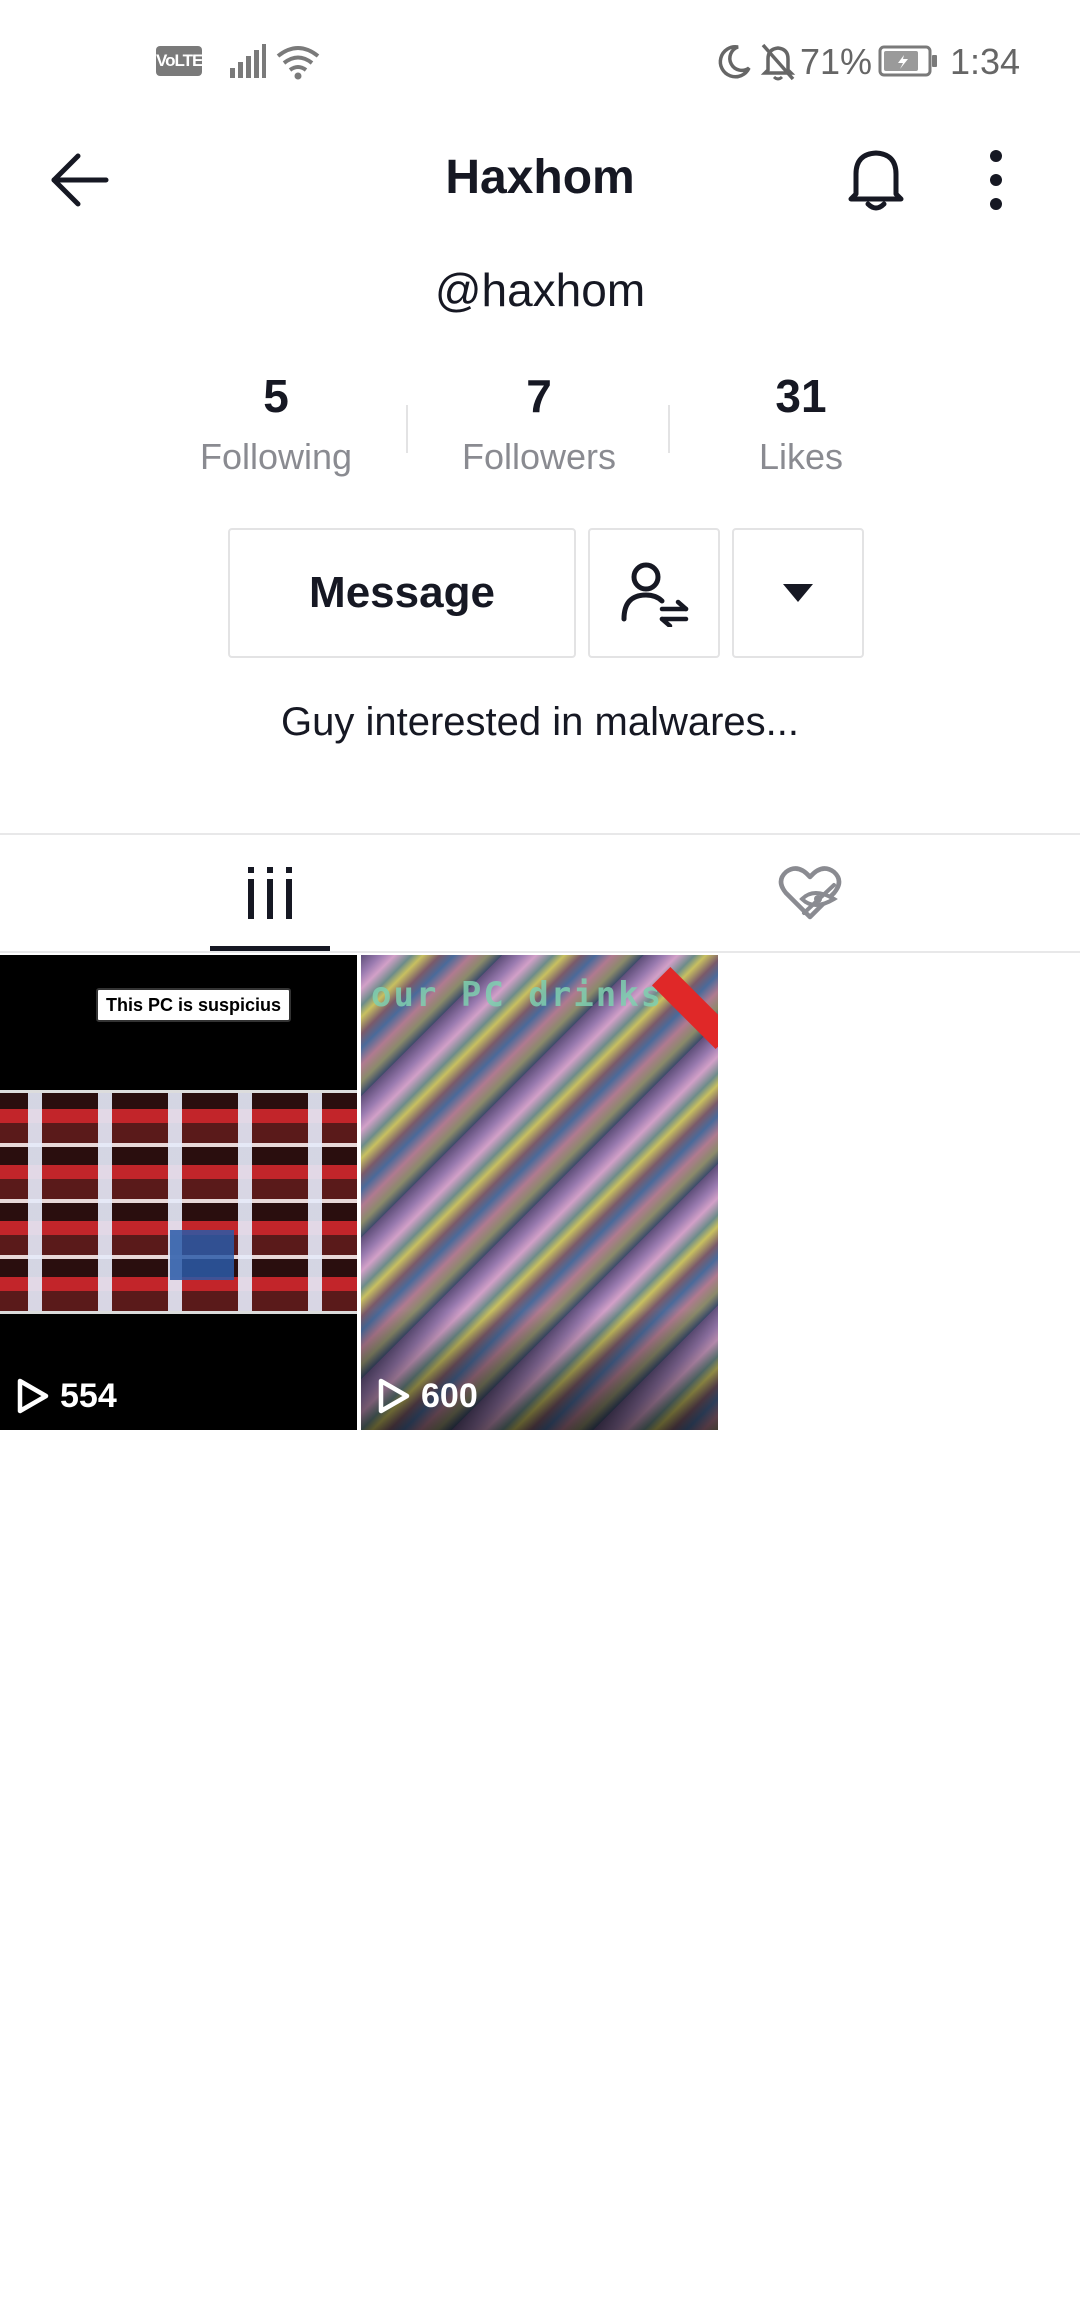  I want to click on stat-label: Following, so click(276, 456).